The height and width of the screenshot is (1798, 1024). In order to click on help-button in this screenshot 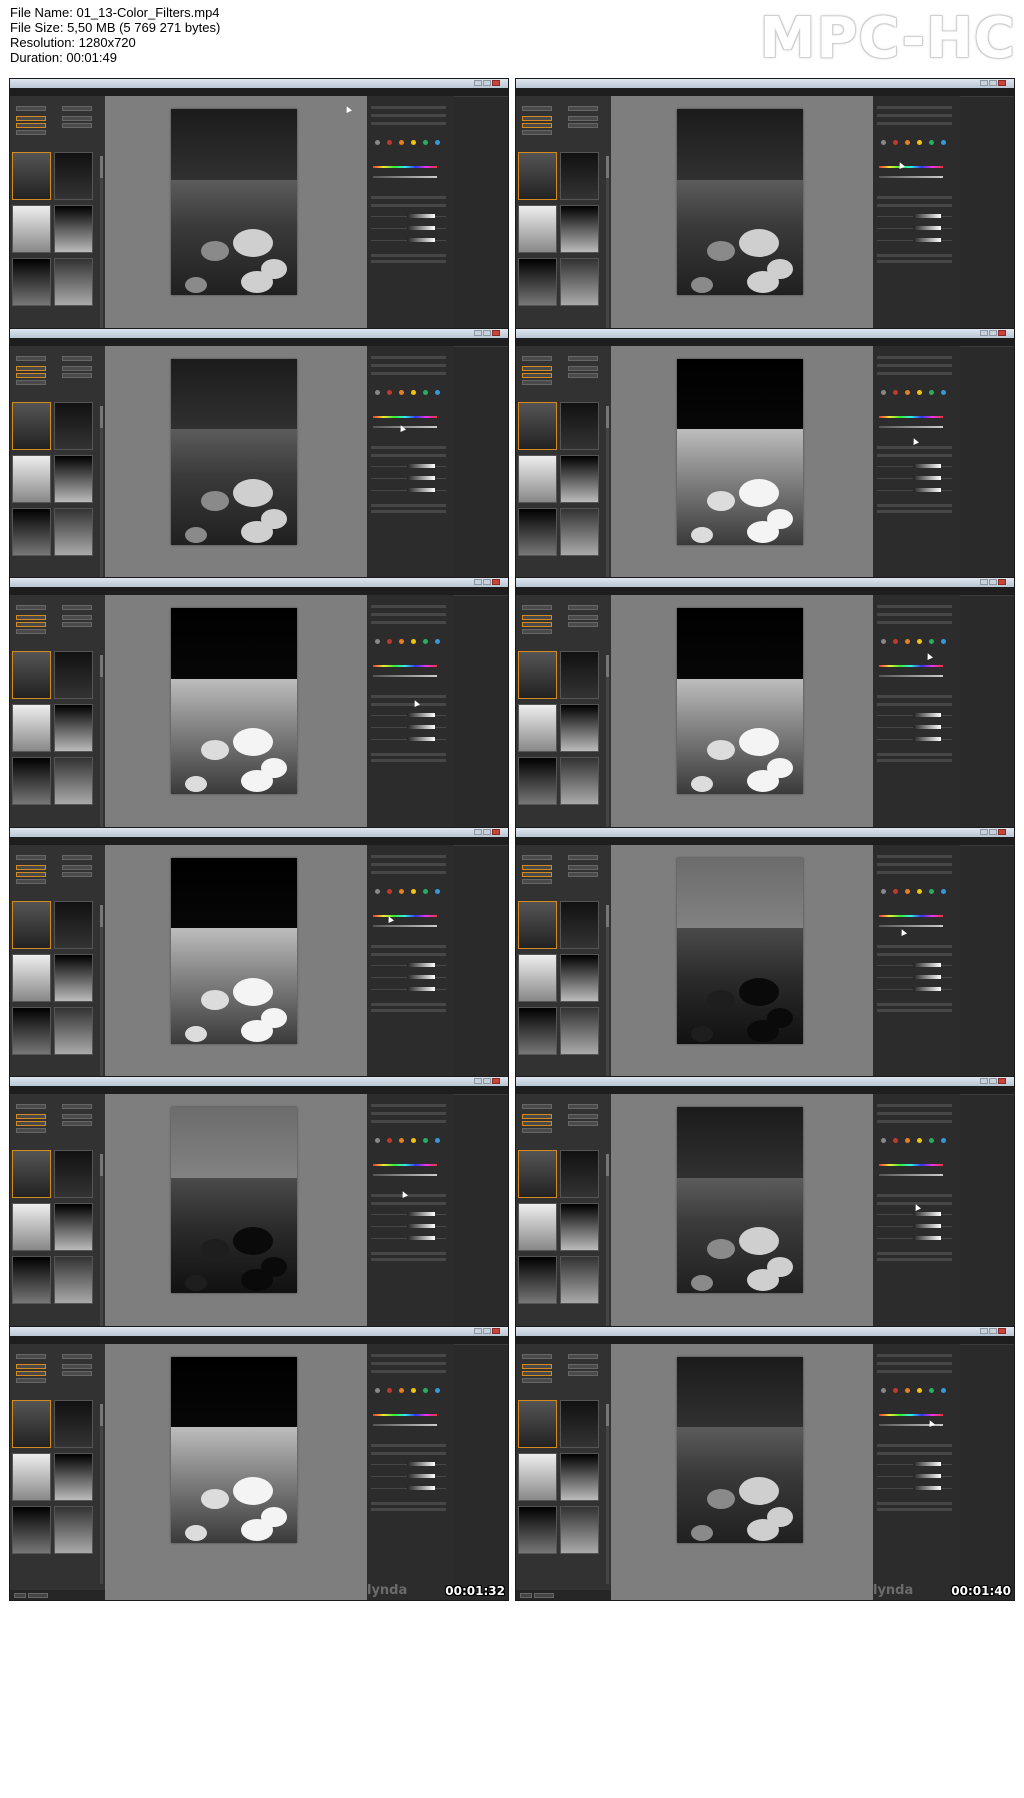, I will do `click(526, 1595)`.